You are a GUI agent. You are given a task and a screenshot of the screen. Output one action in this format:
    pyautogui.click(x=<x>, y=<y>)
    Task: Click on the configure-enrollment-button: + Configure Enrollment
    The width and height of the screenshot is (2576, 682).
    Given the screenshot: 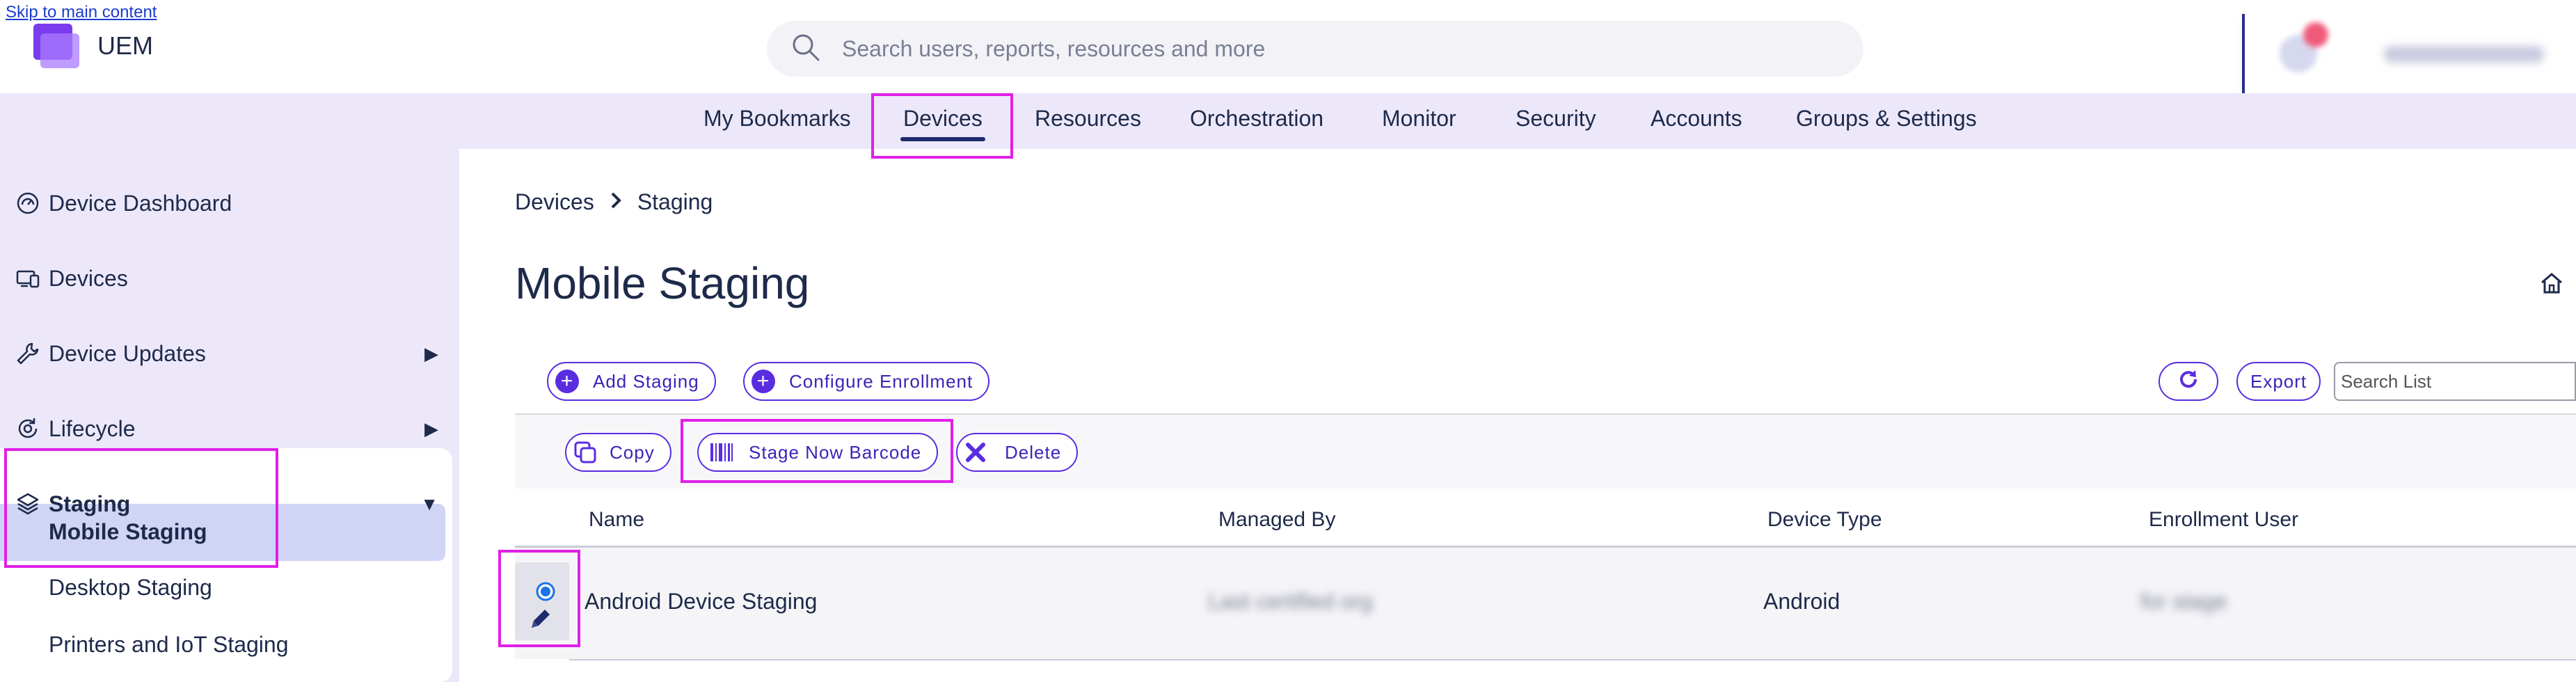 What is the action you would take?
    pyautogui.click(x=866, y=382)
    